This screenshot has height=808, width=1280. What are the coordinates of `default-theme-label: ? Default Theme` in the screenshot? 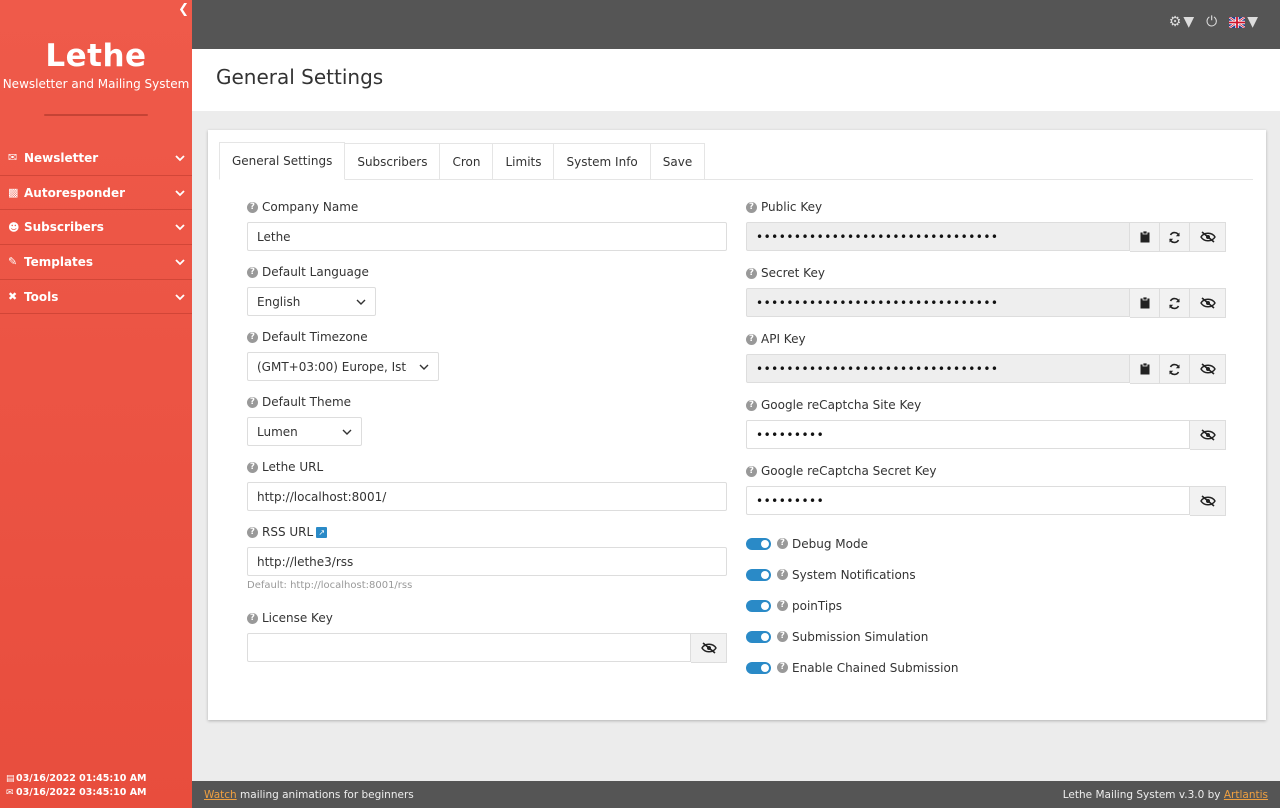 It's located at (487, 402).